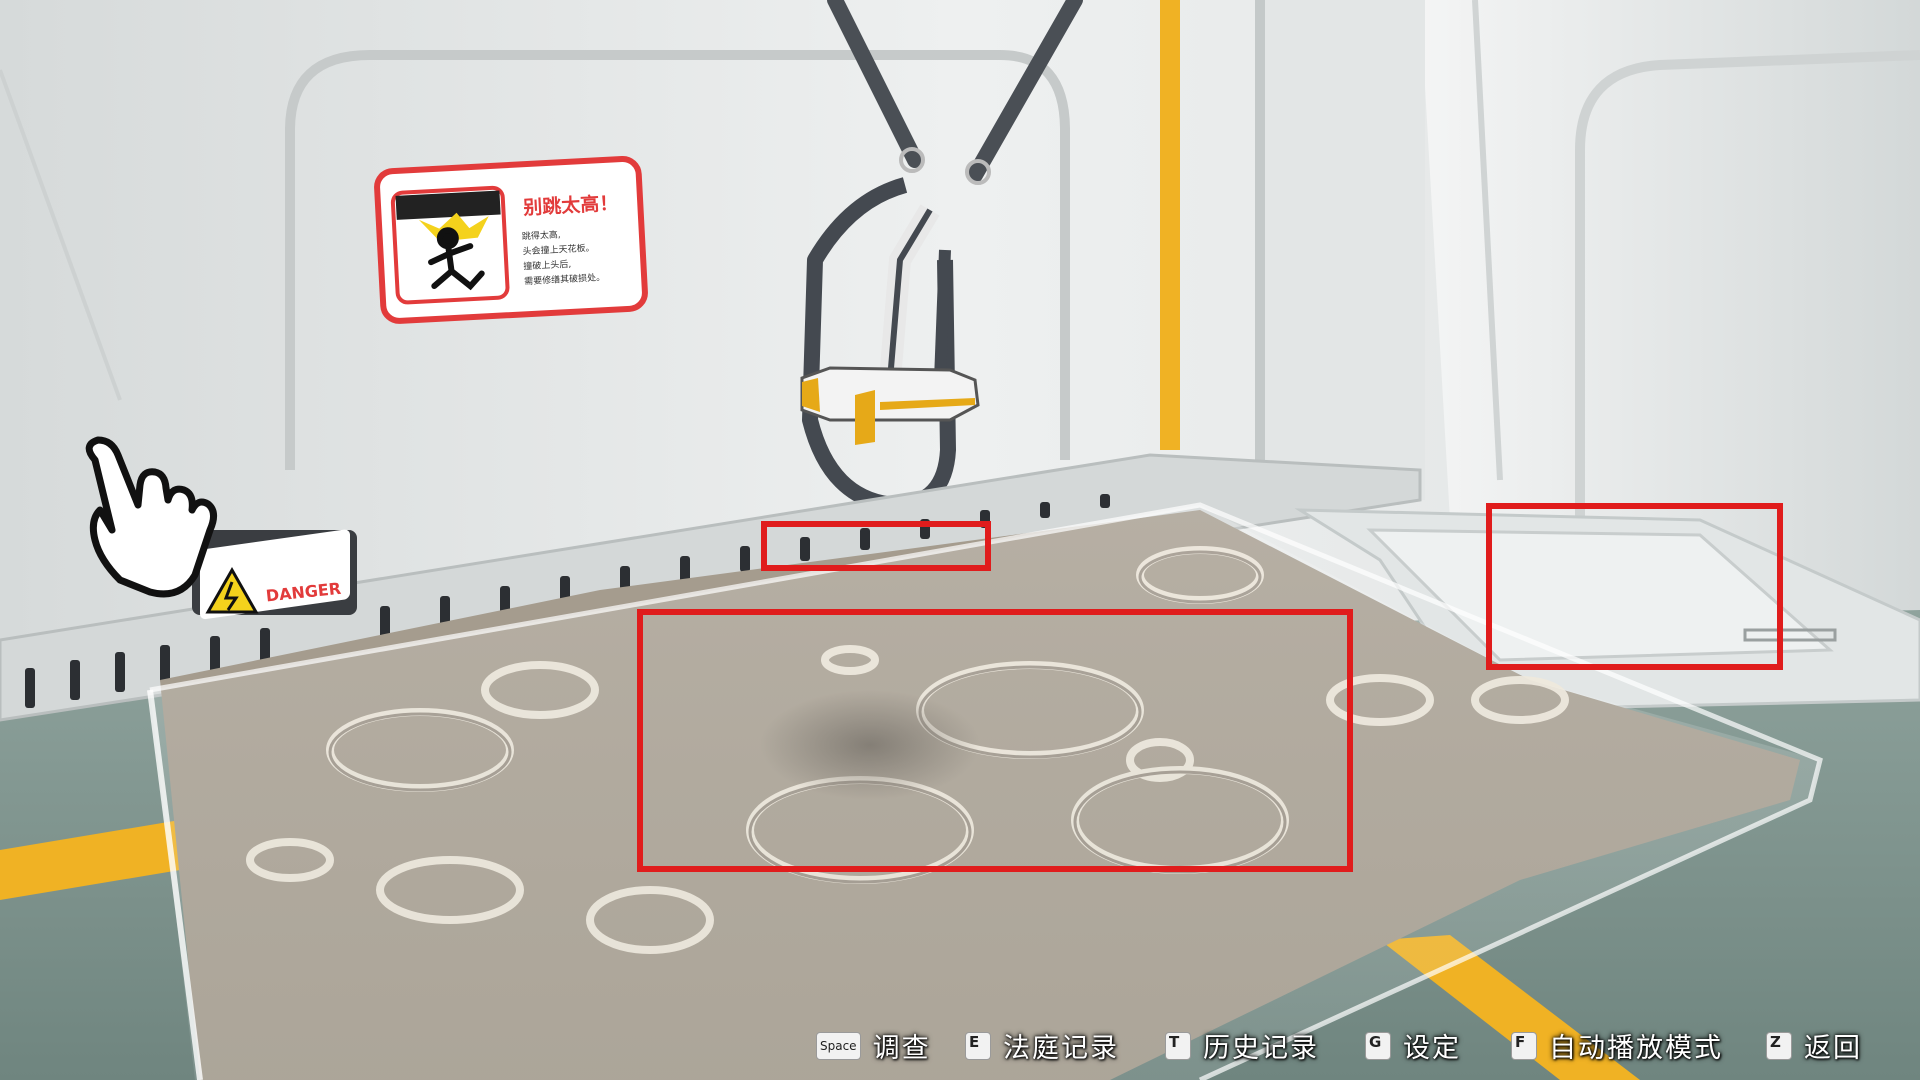 The height and width of the screenshot is (1080, 1920). What do you see at coordinates (1833, 1048) in the screenshot?
I see `hint-back-label: 返回` at bounding box center [1833, 1048].